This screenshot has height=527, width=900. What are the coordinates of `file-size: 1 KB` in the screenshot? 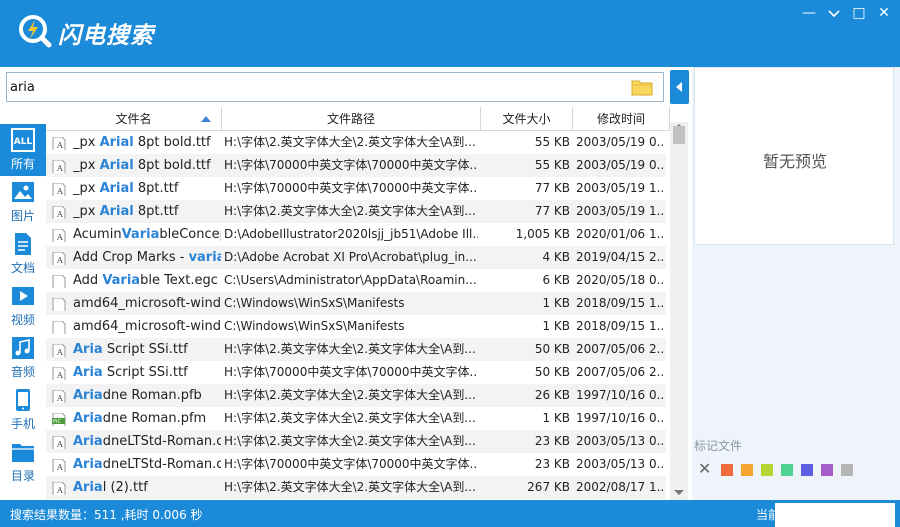 It's located at (556, 303).